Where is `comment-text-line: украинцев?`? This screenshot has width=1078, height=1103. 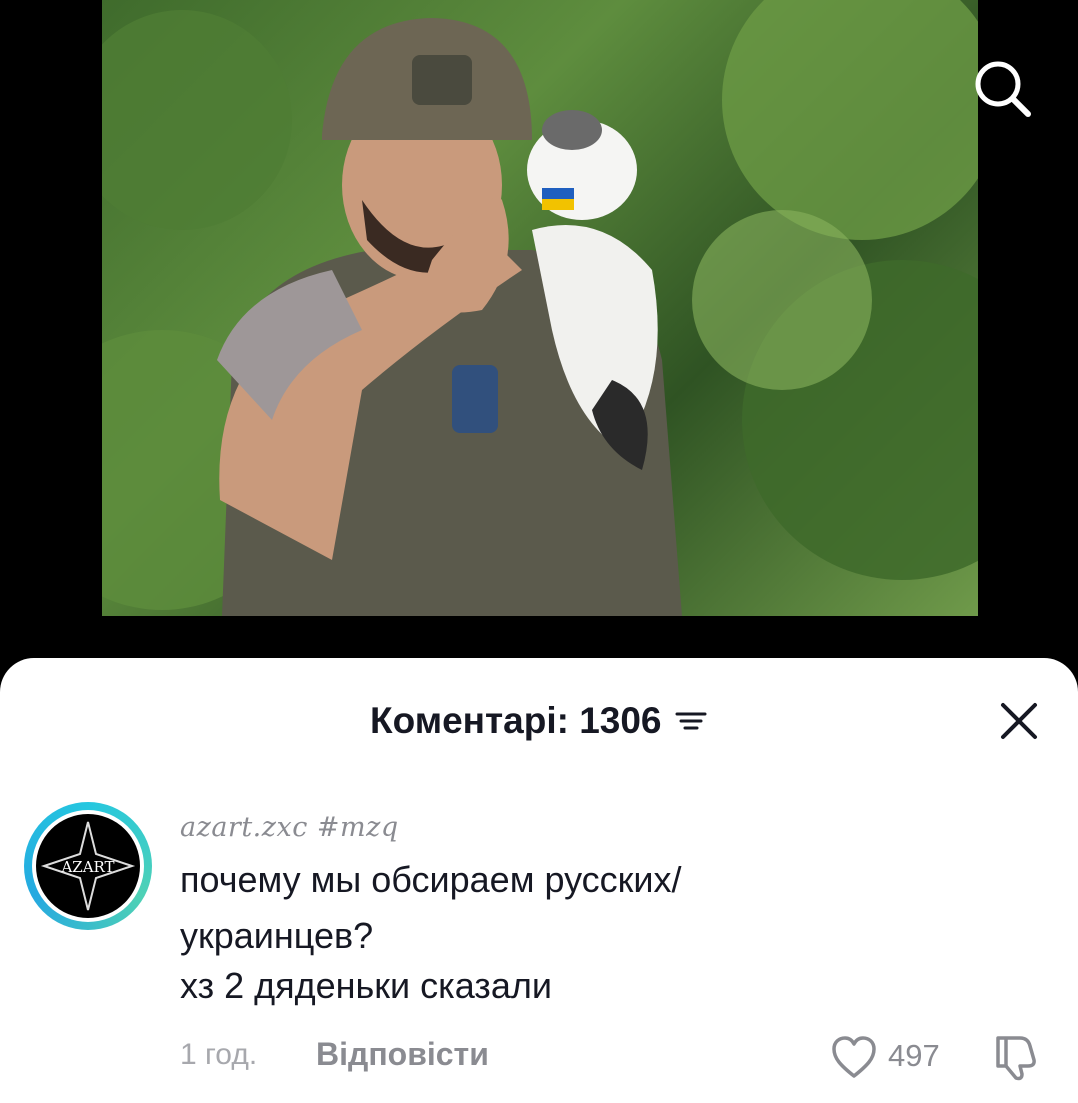 comment-text-line: украинцев? is located at coordinates (277, 935).